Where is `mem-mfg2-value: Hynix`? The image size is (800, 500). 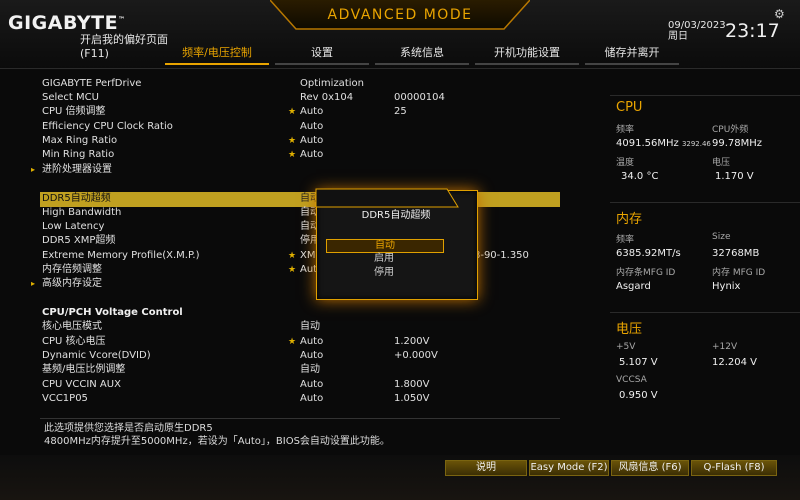
mem-mfg2-value: Hynix is located at coordinates (726, 286).